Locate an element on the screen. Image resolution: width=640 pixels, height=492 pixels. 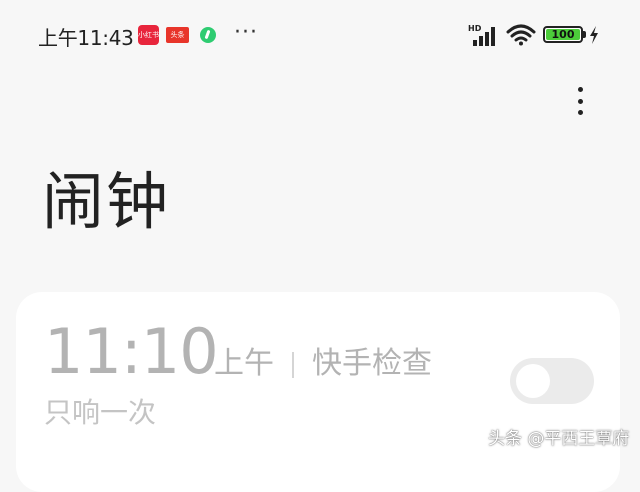
alarm-ampm: 上午 is located at coordinates (244, 363).